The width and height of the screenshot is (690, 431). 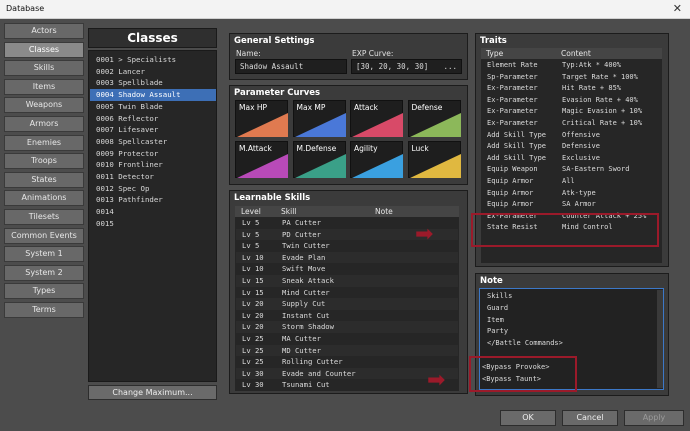 What do you see at coordinates (44, 291) in the screenshot?
I see `category-types: Types` at bounding box center [44, 291].